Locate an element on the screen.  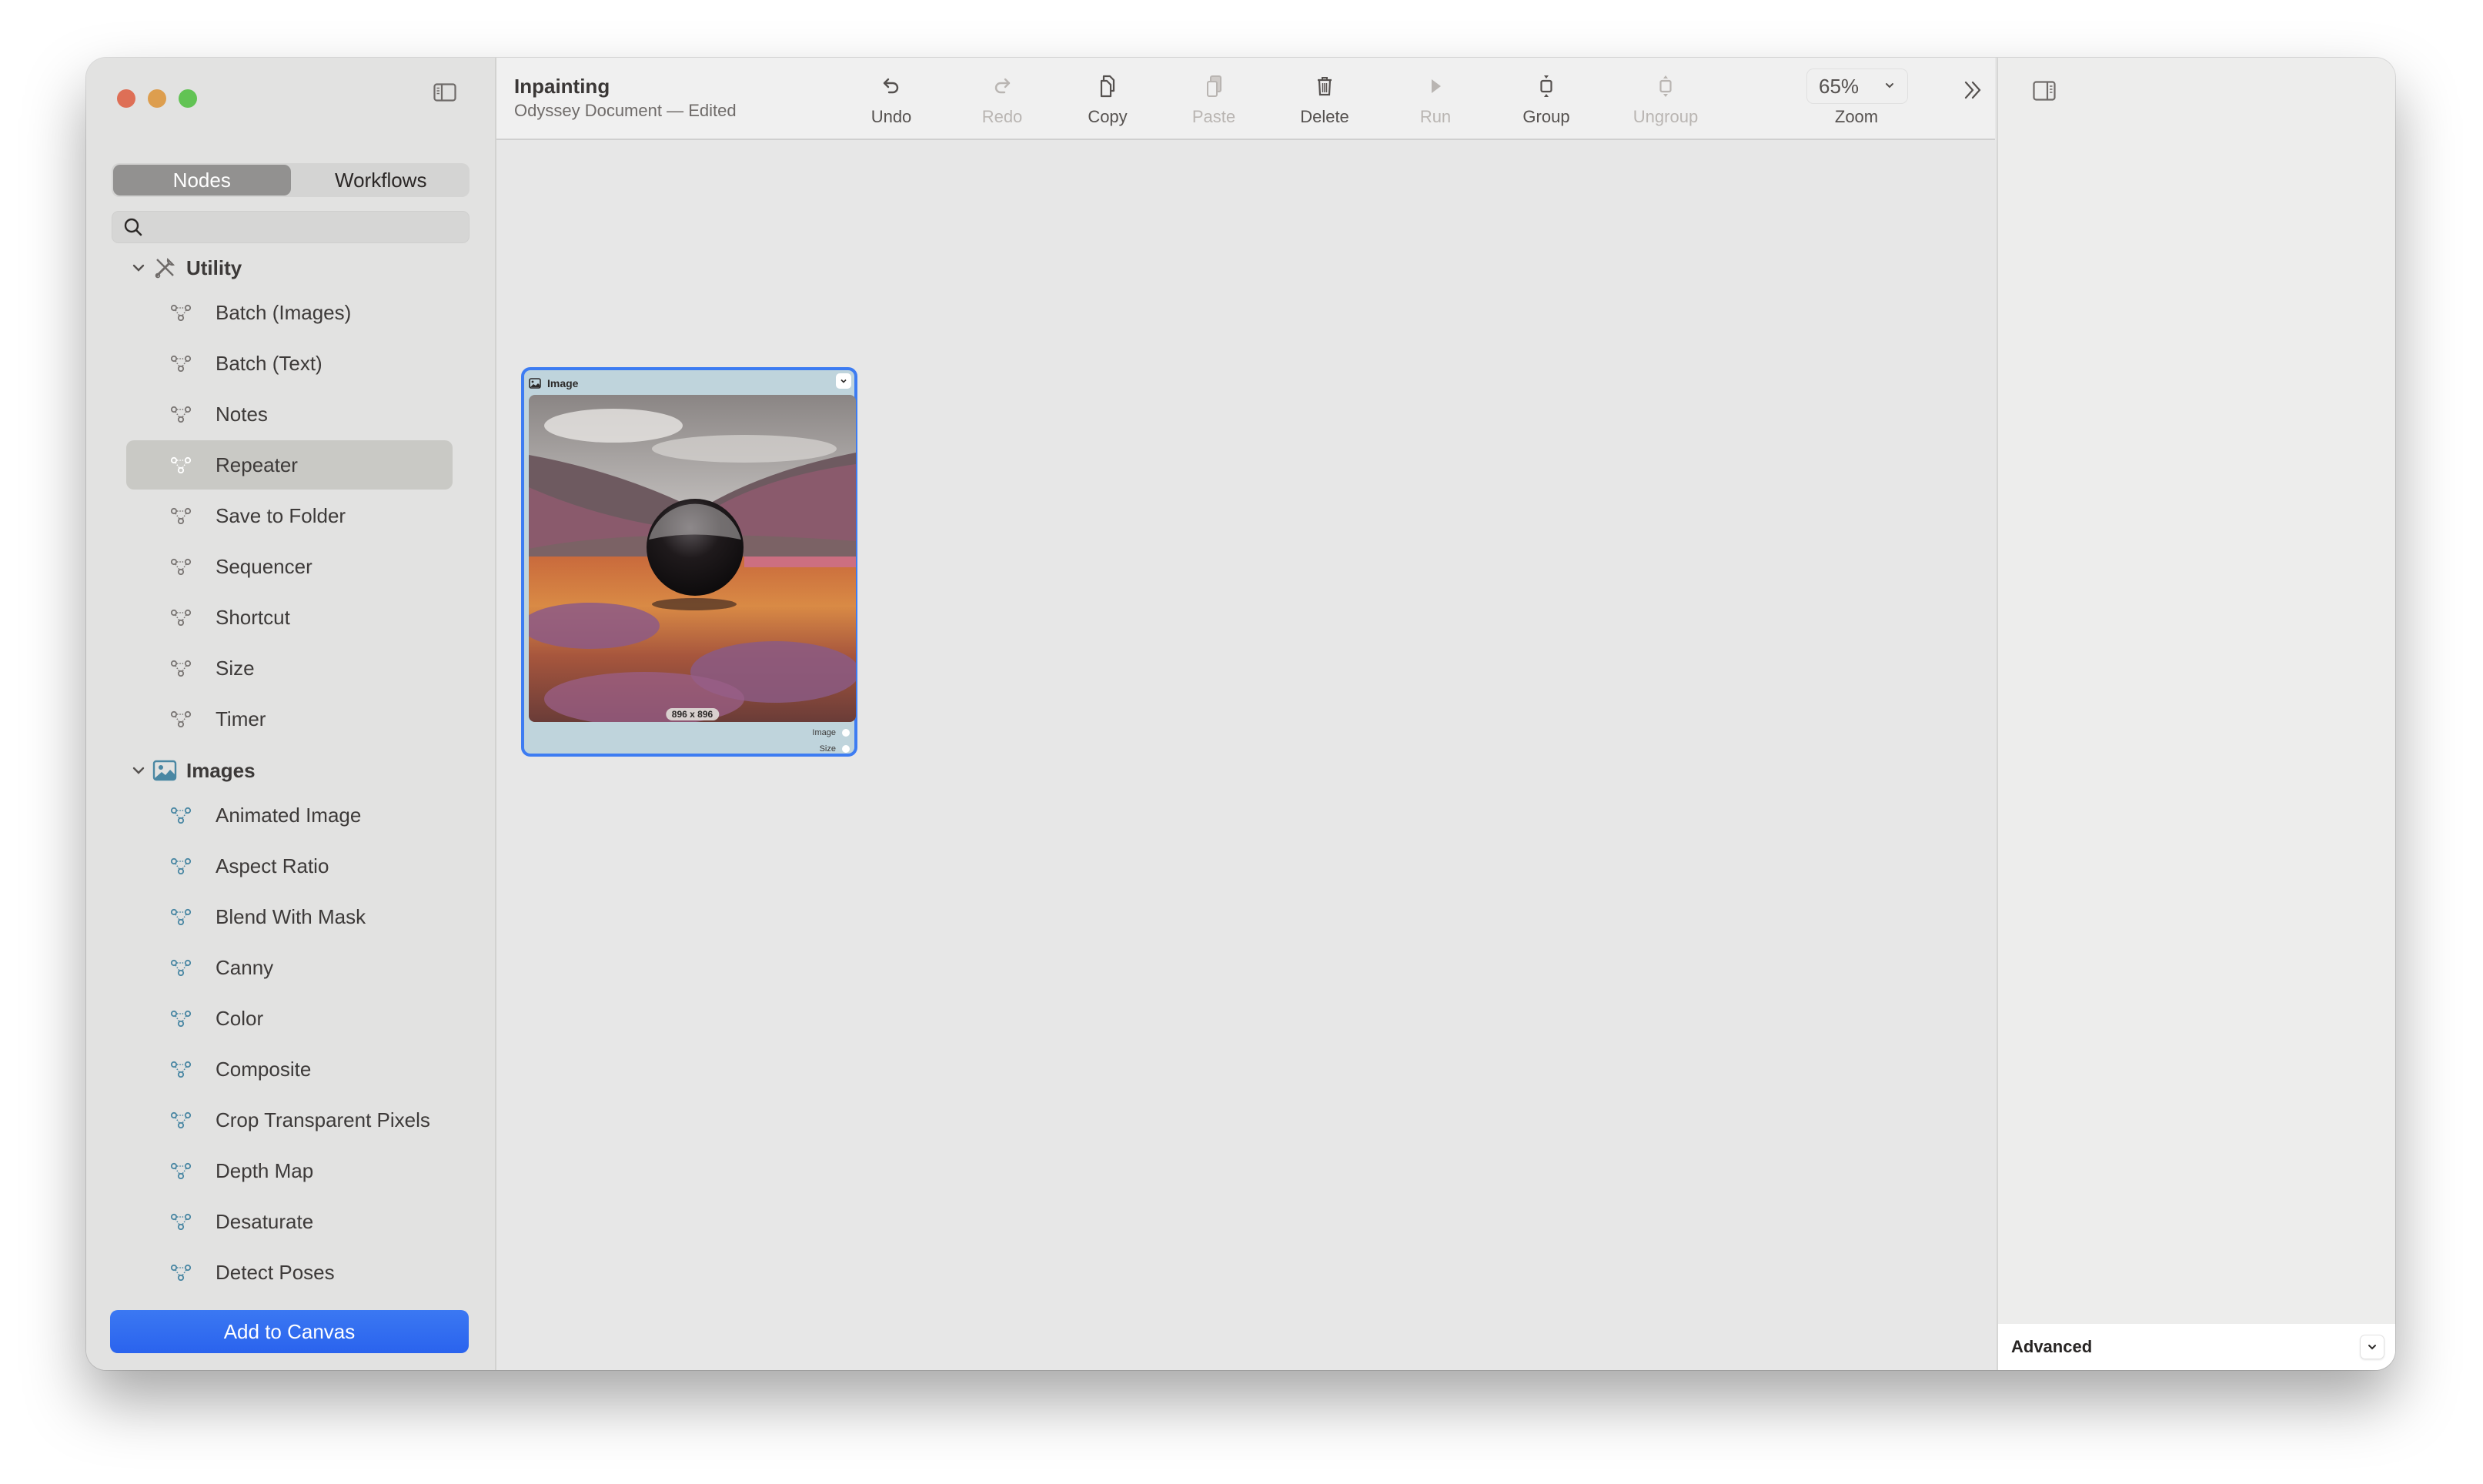
node-title: Image is located at coordinates (563, 383).